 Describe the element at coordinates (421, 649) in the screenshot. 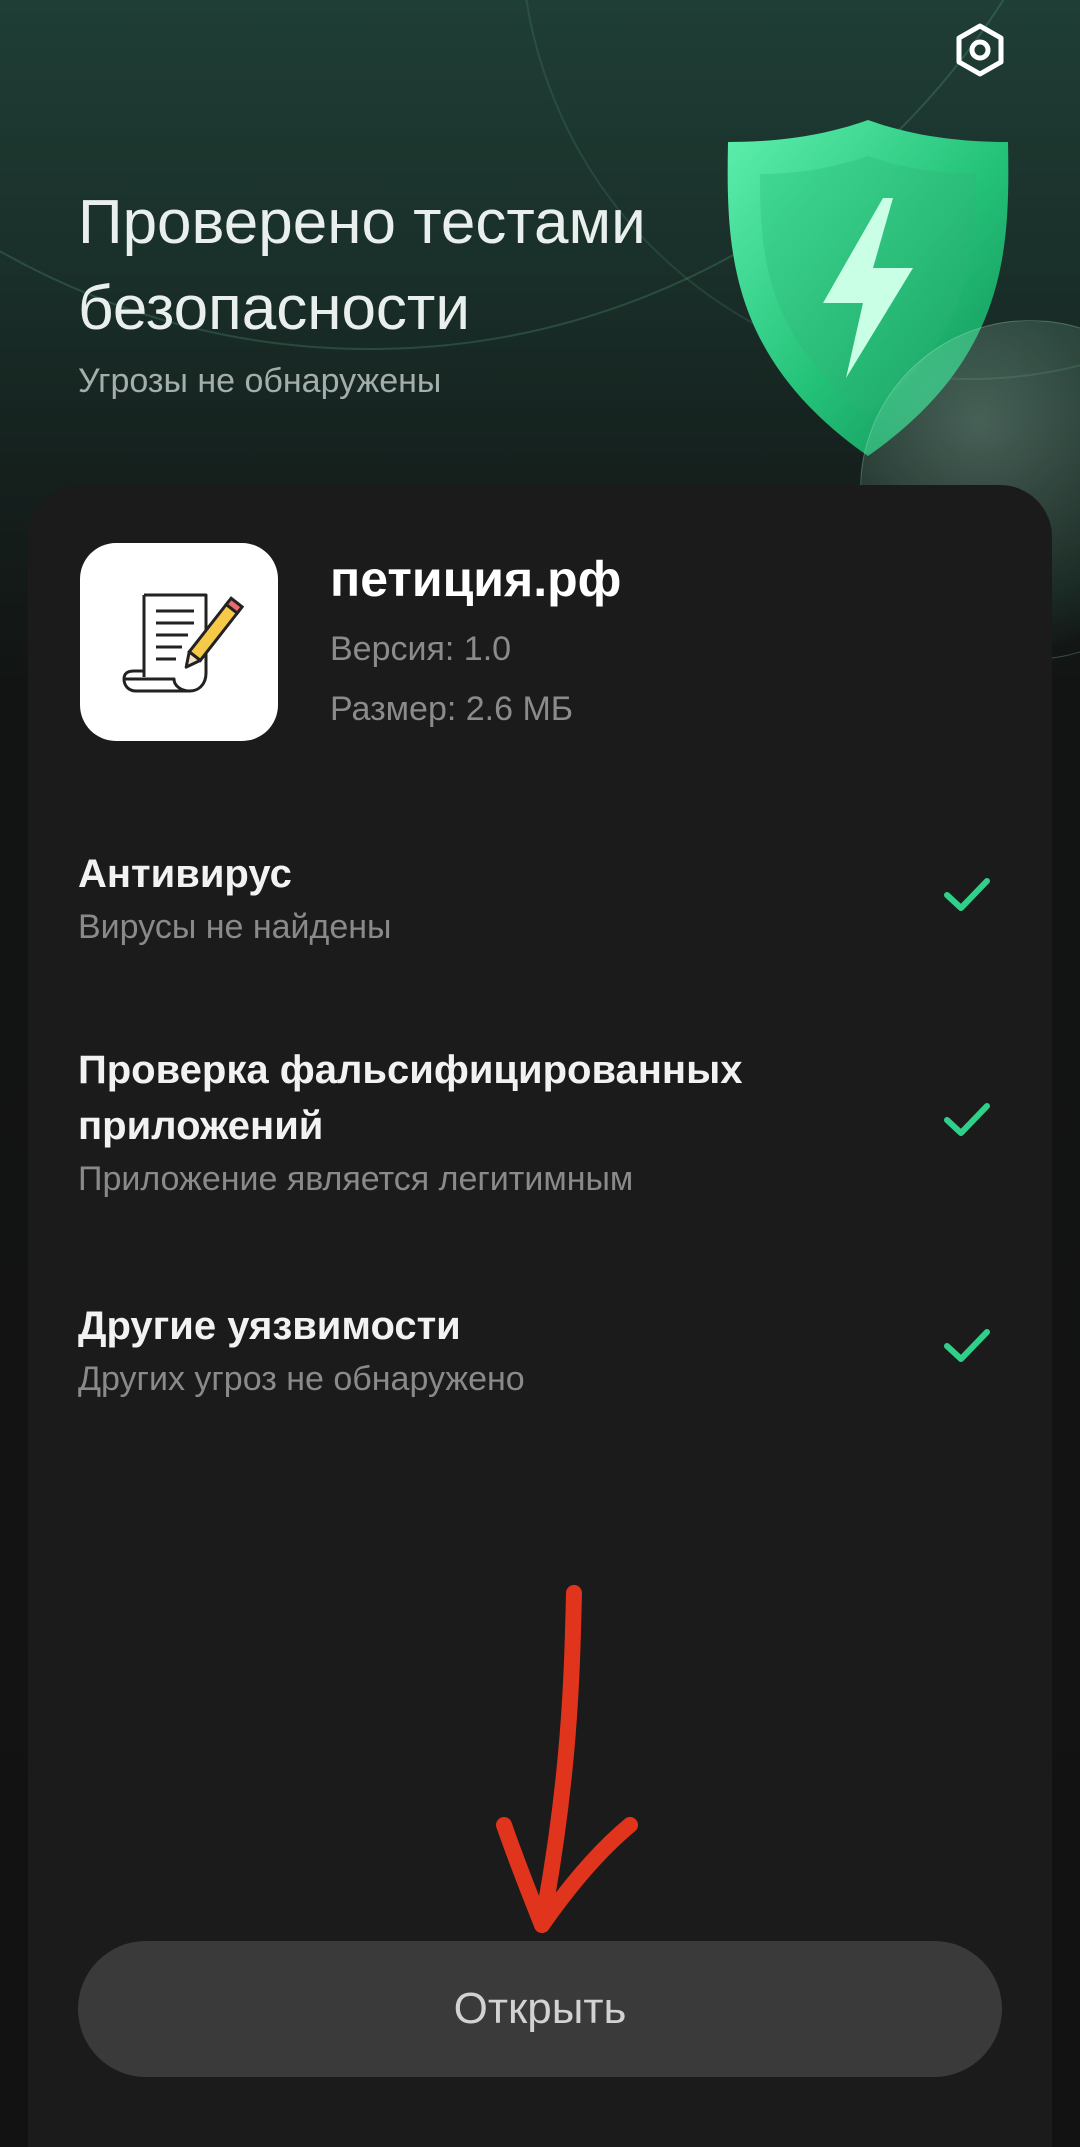

I see `app-version: Версия: 1.0` at that location.